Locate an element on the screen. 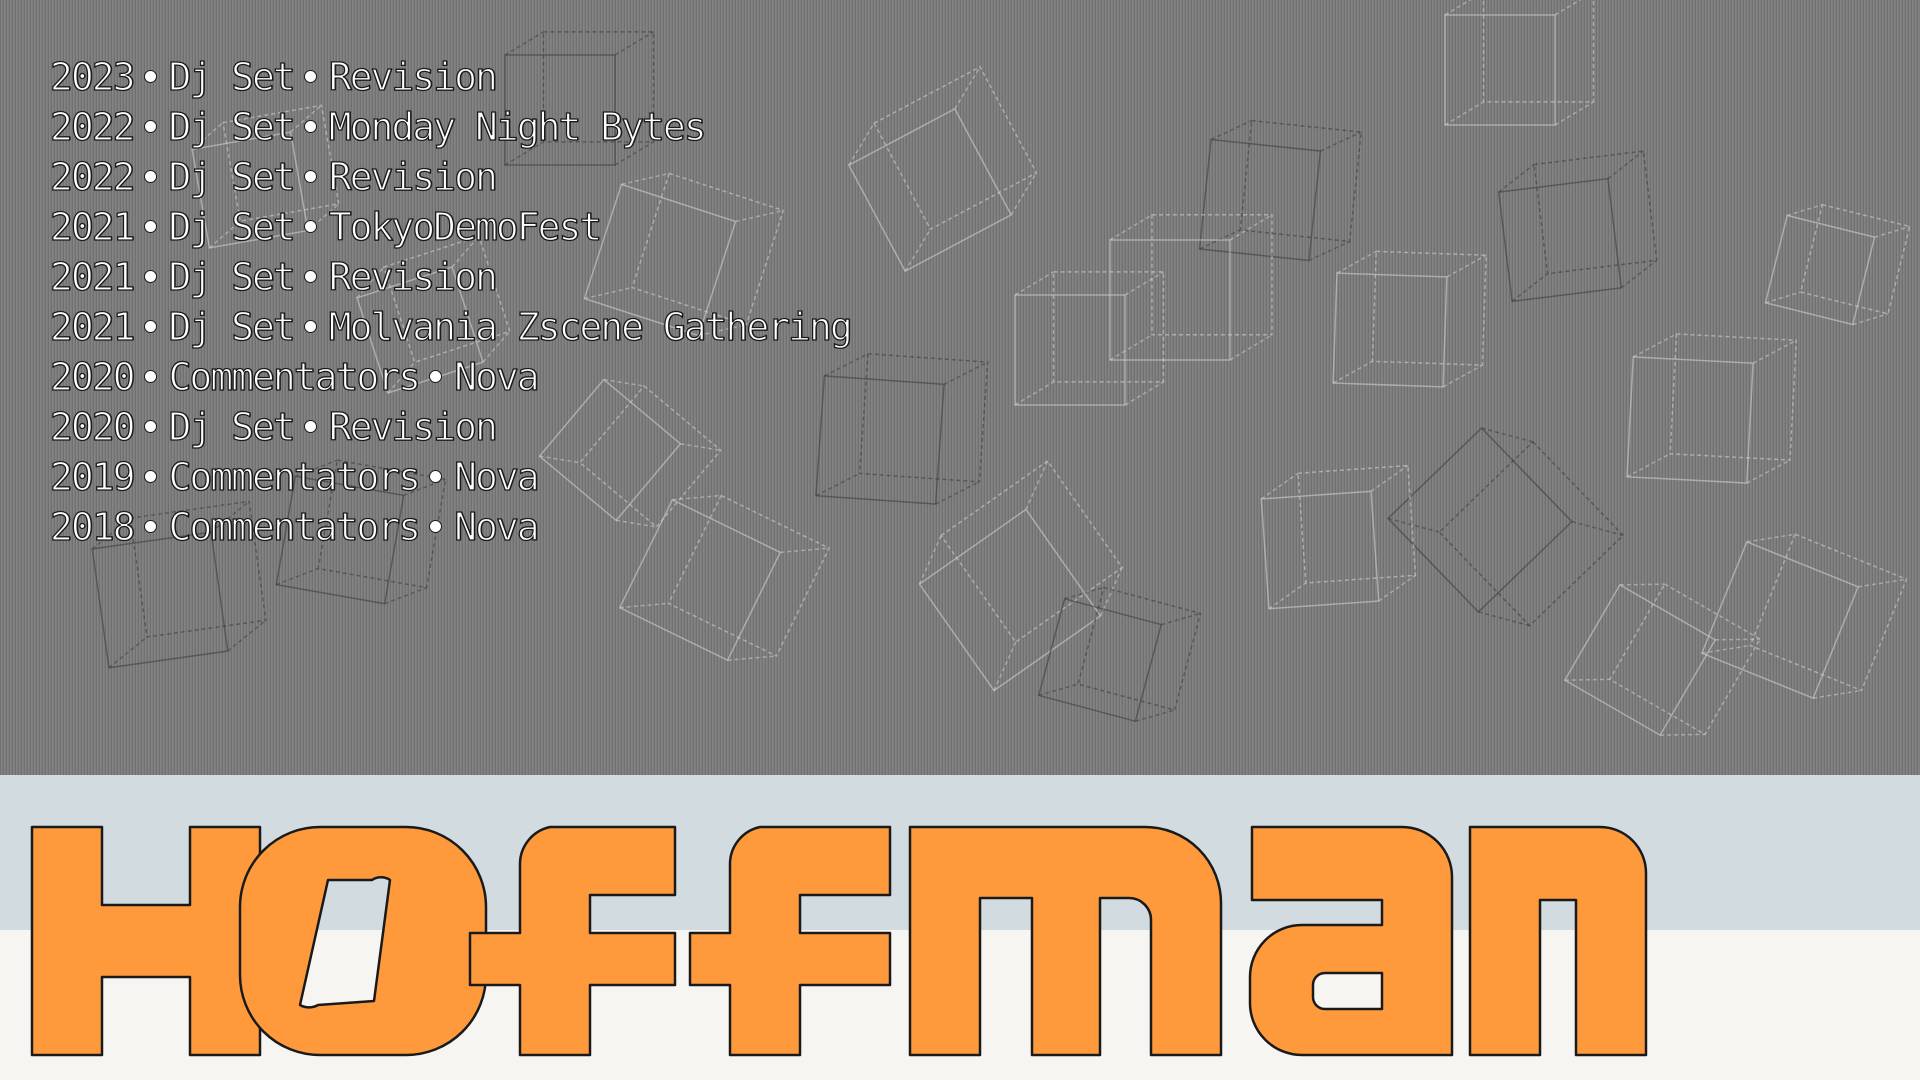 This screenshot has height=1080, width=1920. entry-year: 2018 is located at coordinates (92, 526).